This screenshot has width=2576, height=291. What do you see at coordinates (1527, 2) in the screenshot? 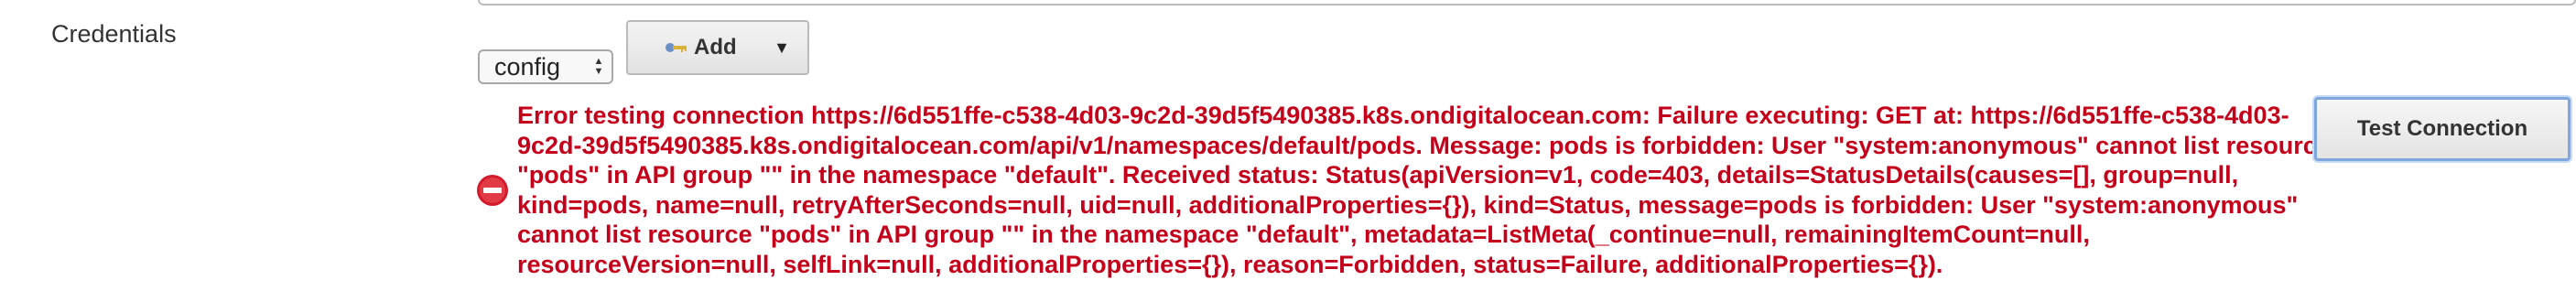
I see `previous-field-input` at bounding box center [1527, 2].